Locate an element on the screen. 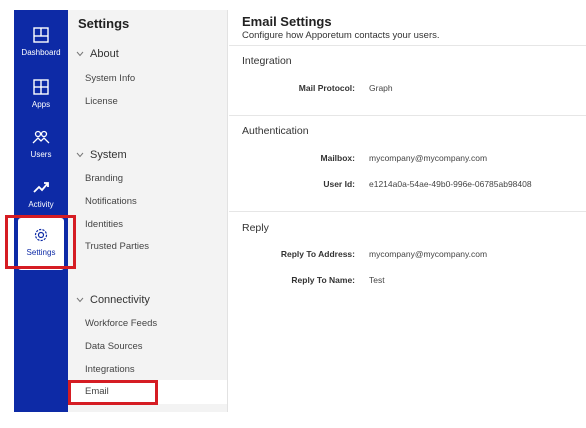  section-title: Integration is located at coordinates (267, 61).